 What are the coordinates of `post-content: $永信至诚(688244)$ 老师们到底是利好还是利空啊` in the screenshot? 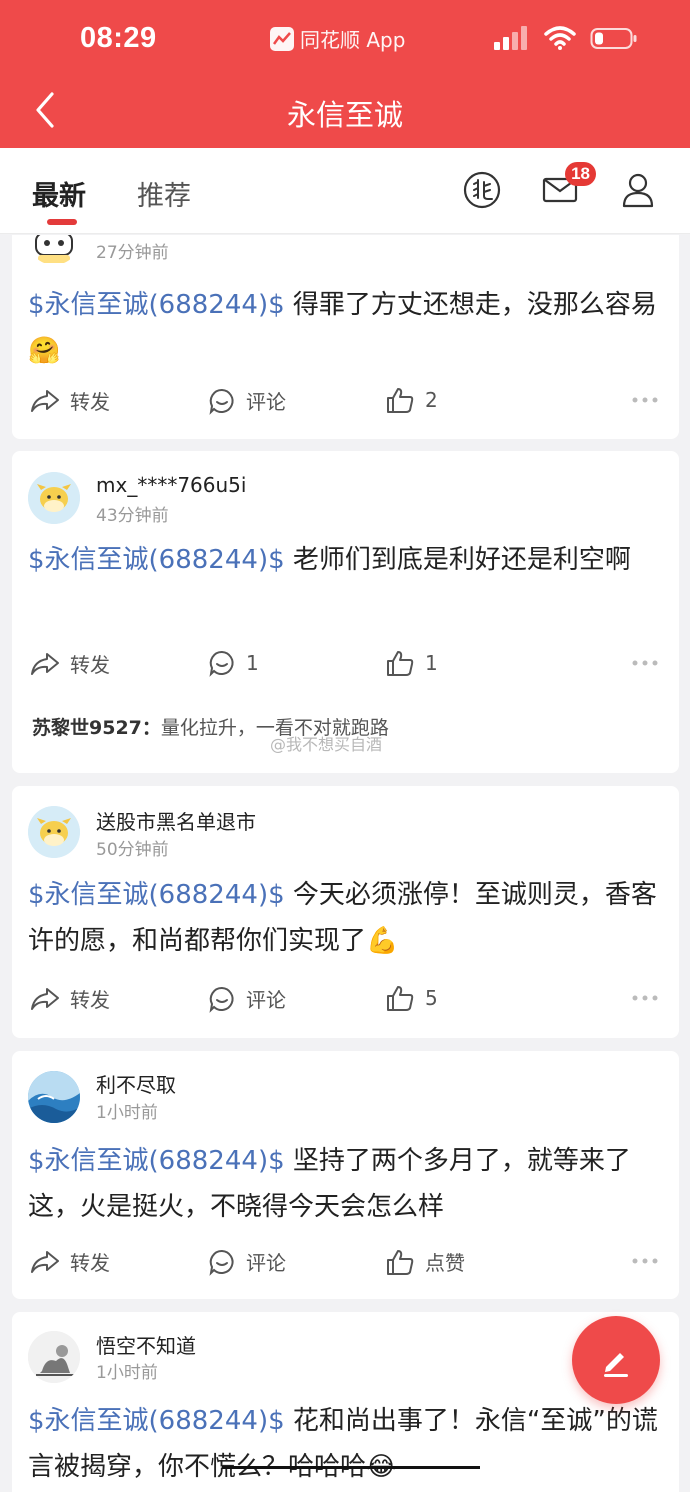 It's located at (348, 560).